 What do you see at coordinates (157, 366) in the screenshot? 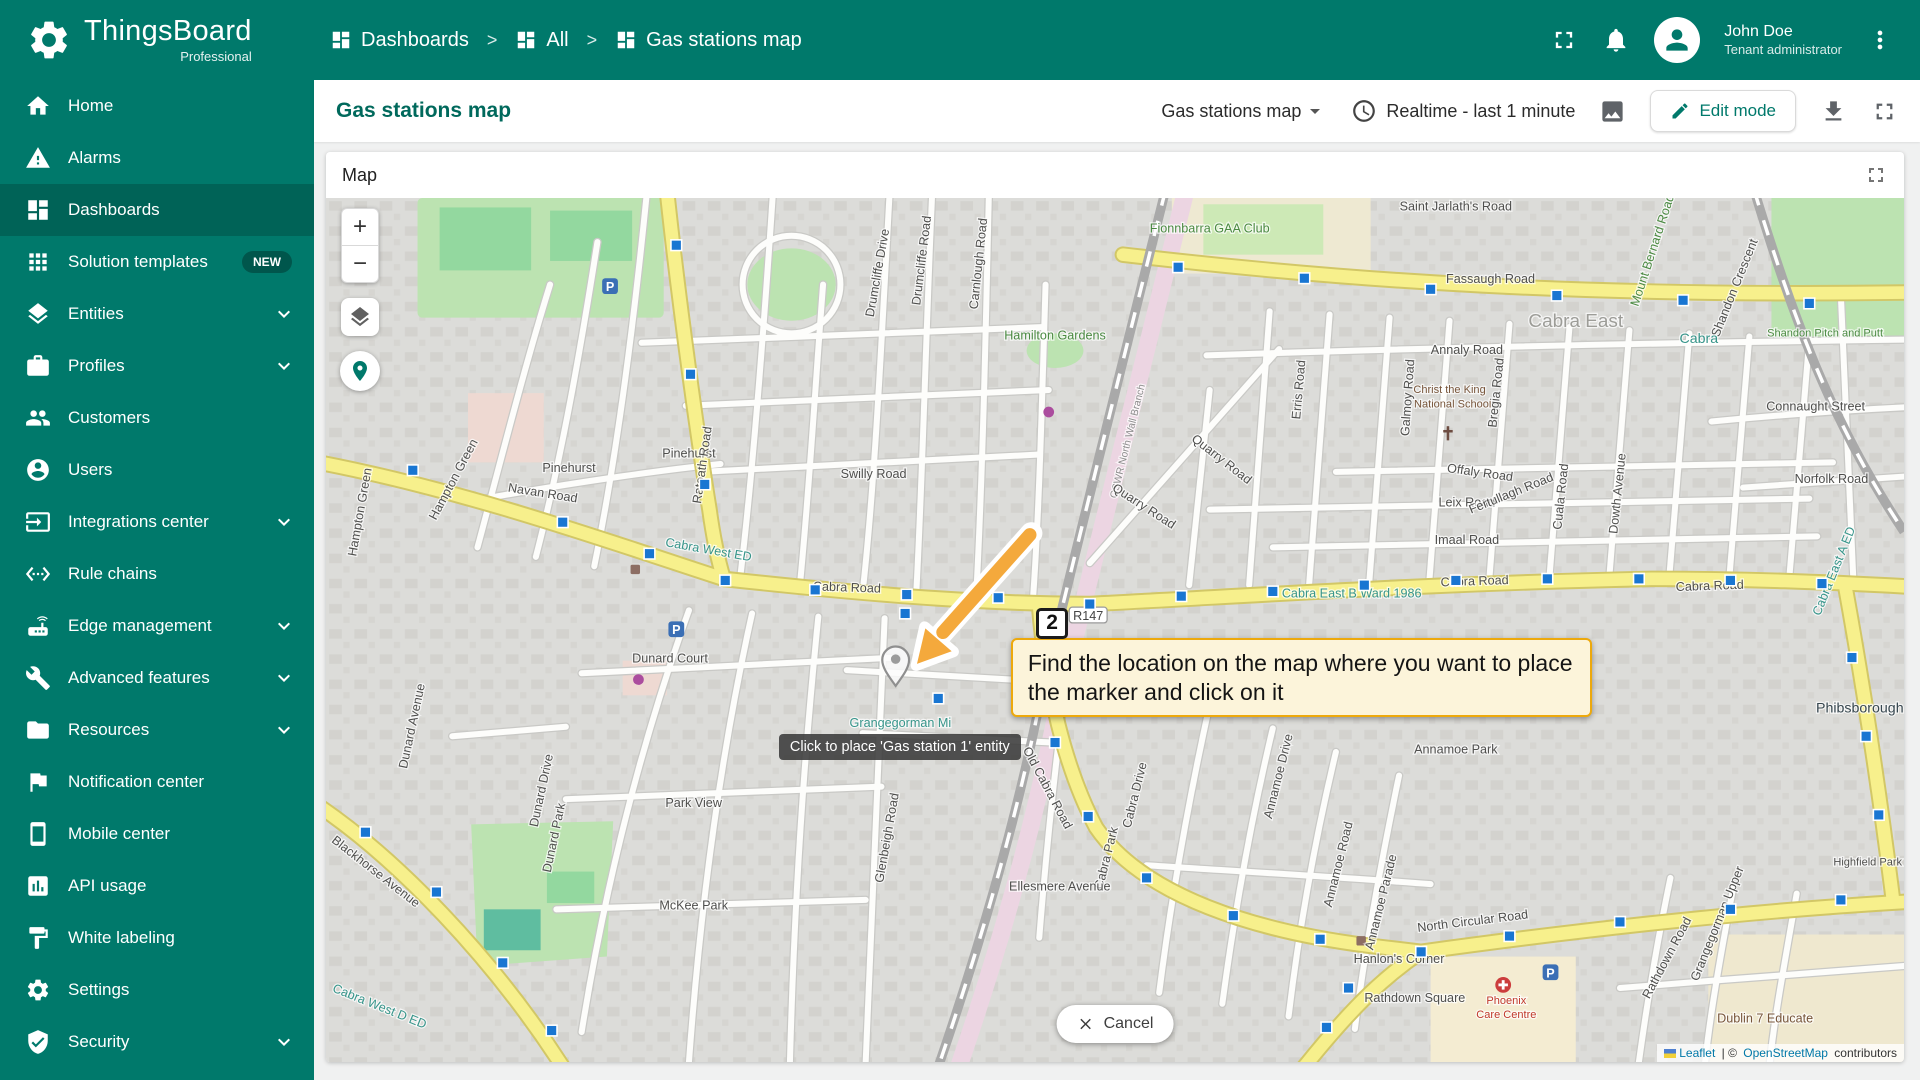
I see `sidebar-item-profiles: Profiles` at bounding box center [157, 366].